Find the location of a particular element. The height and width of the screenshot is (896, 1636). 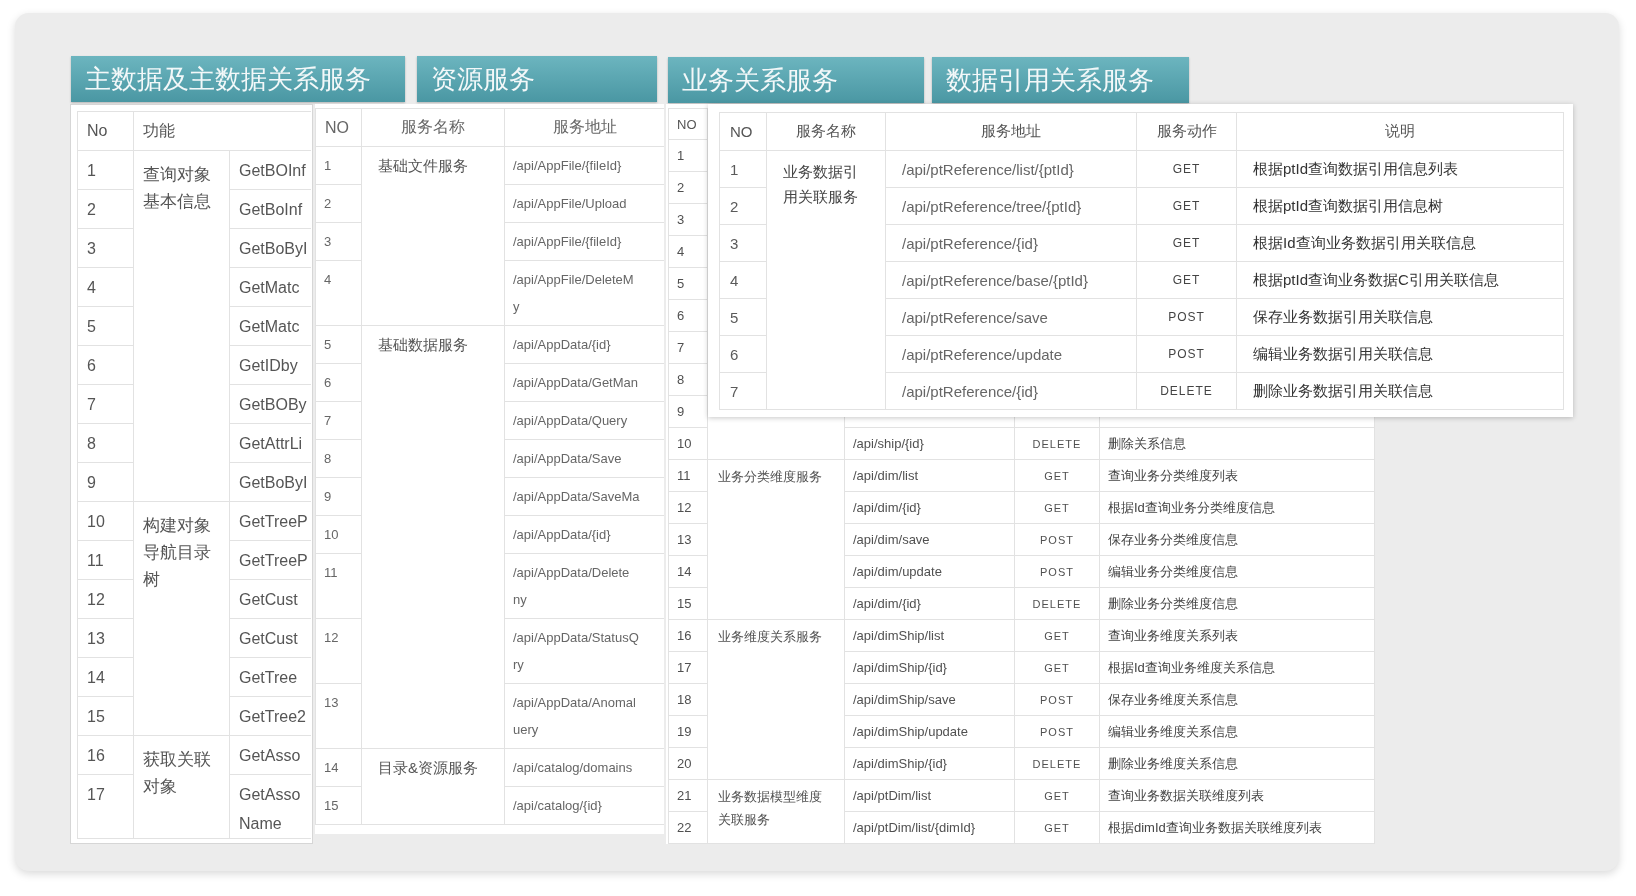

description-text: 根据Id查询业务数据引用关联信息 is located at coordinates (1364, 242).